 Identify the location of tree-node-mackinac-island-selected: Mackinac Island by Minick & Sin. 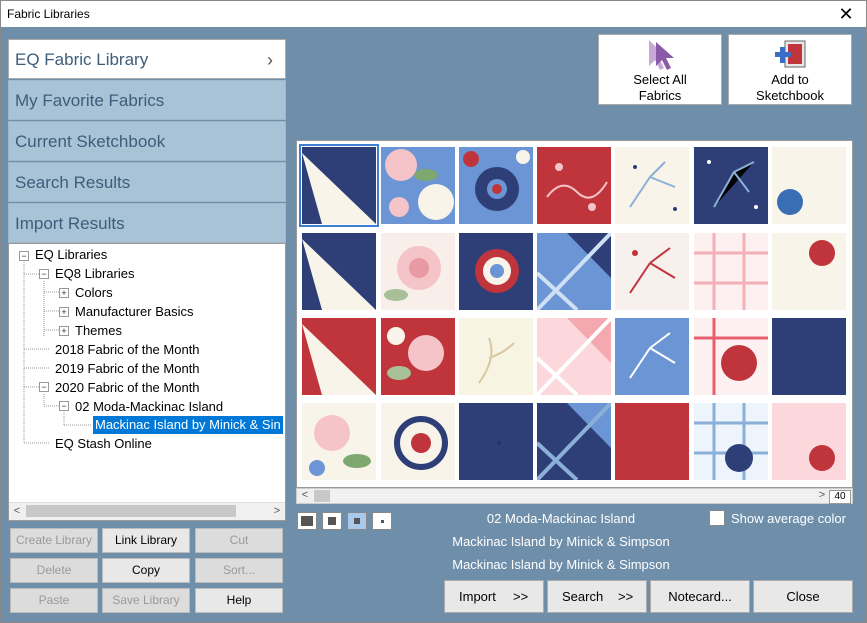
(188, 425).